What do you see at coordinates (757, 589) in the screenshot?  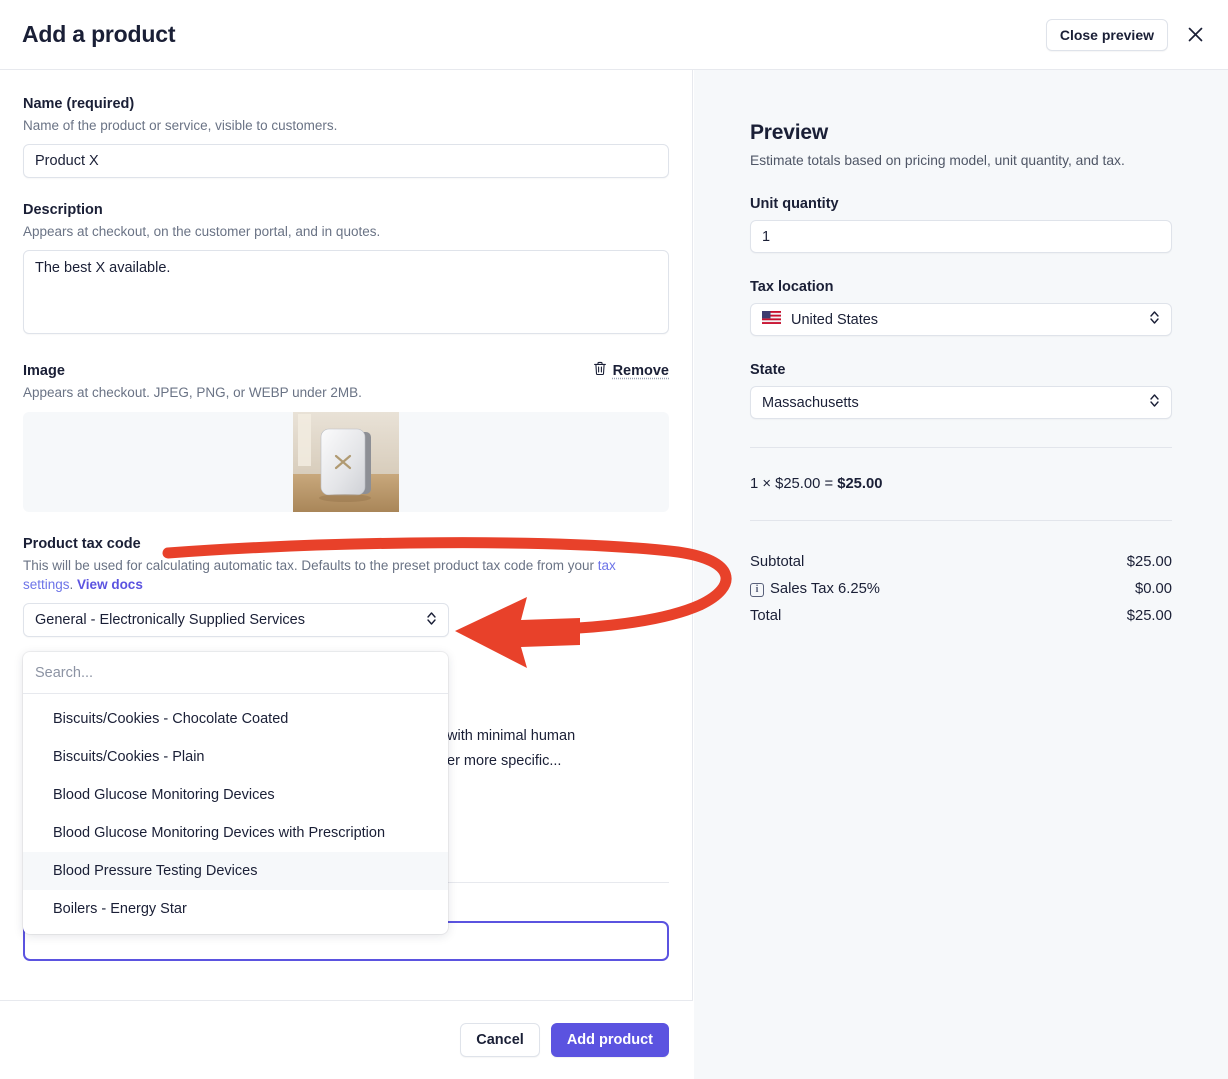 I see `info-icon: i` at bounding box center [757, 589].